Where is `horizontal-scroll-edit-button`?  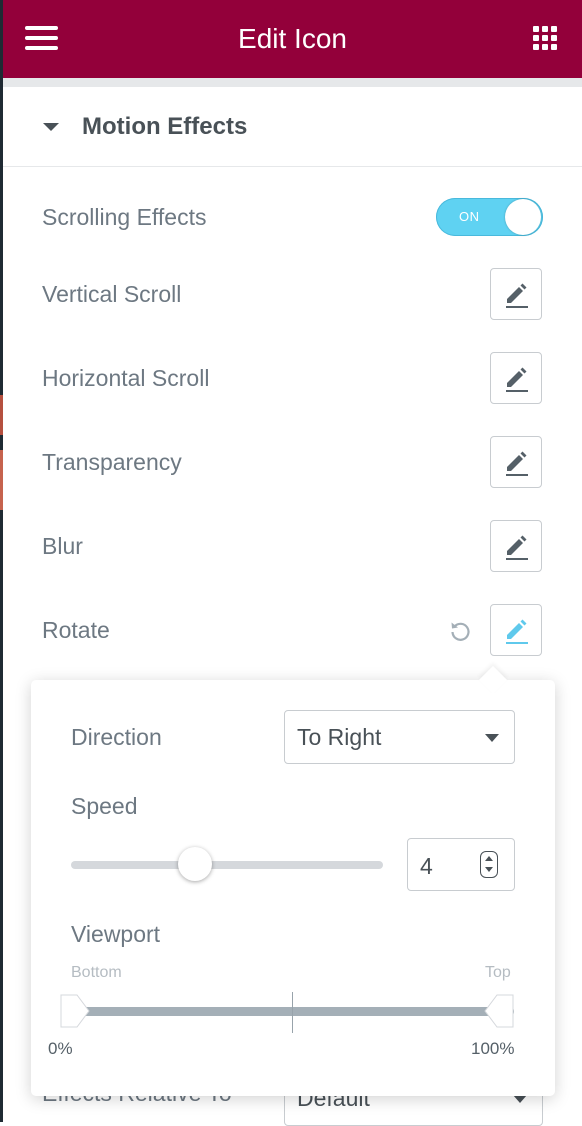
horizontal-scroll-edit-button is located at coordinates (516, 378).